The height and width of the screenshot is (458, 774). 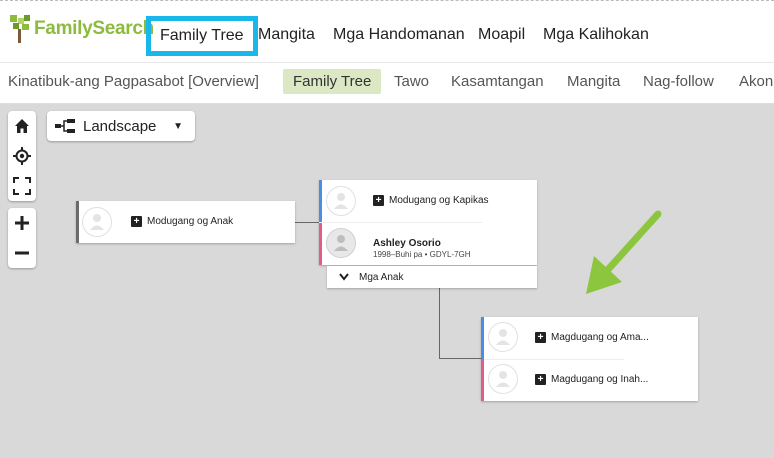 I want to click on fullscreen-button, so click(x=22, y=186).